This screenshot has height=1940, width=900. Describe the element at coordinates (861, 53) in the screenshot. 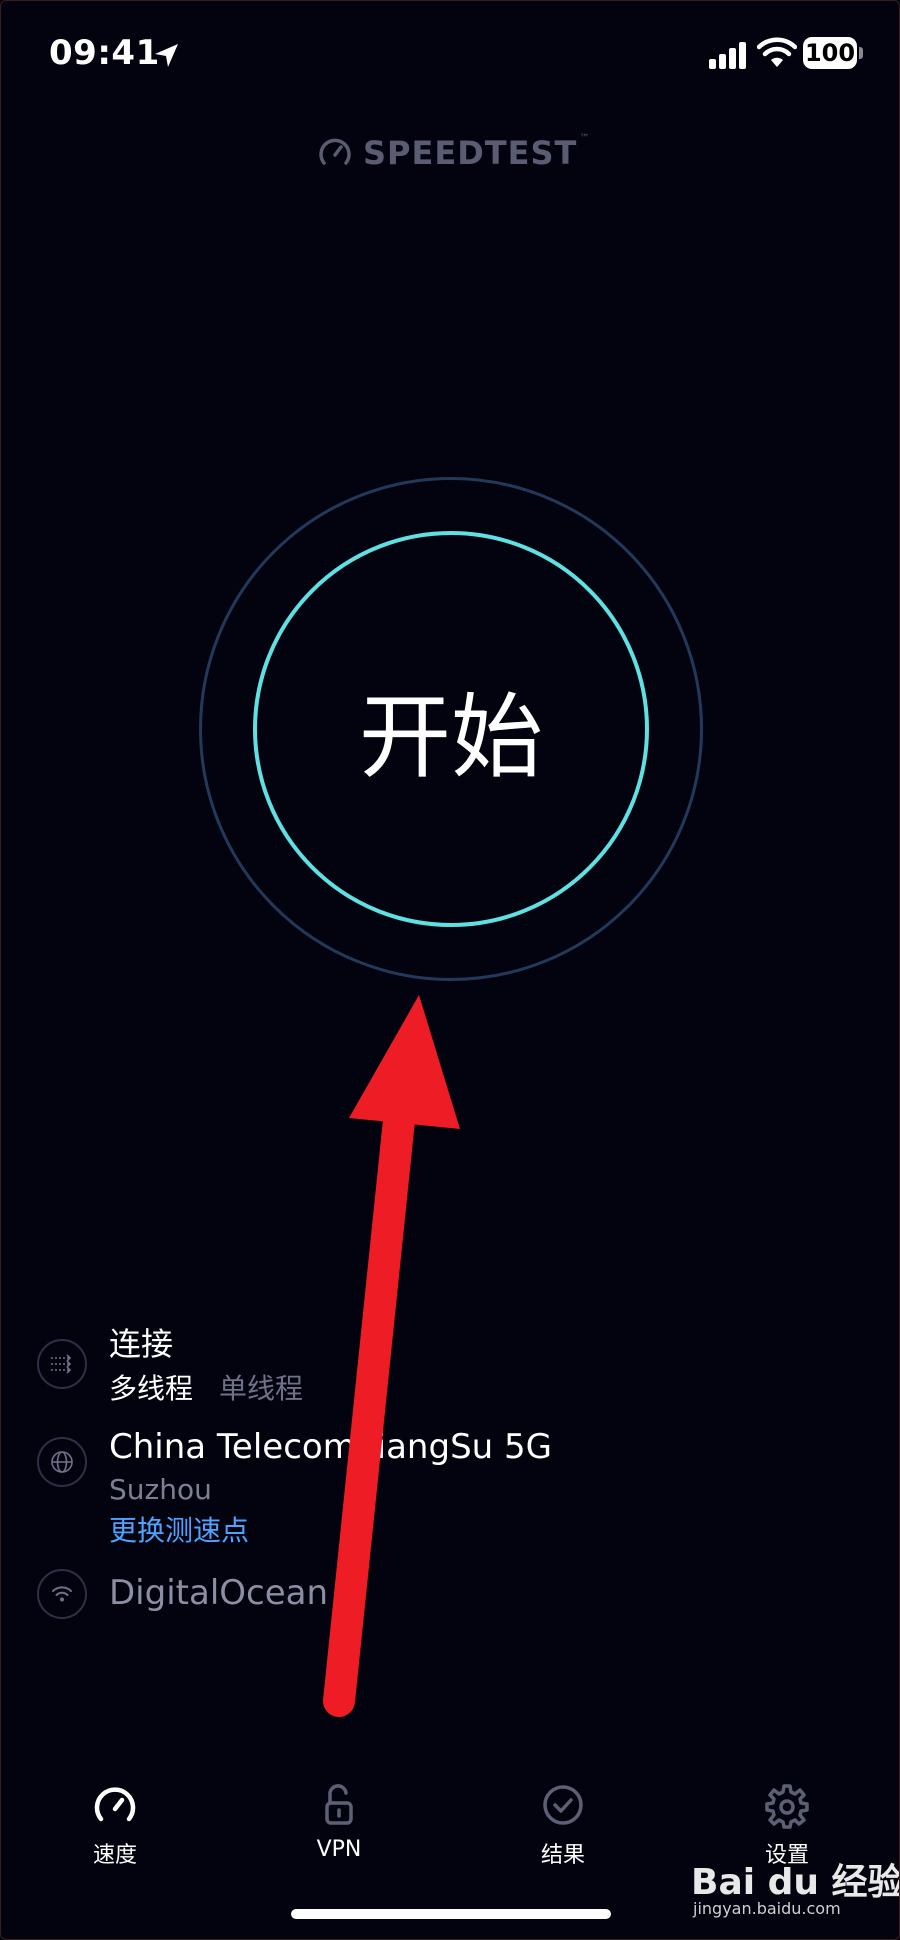

I see `battery-tip` at that location.